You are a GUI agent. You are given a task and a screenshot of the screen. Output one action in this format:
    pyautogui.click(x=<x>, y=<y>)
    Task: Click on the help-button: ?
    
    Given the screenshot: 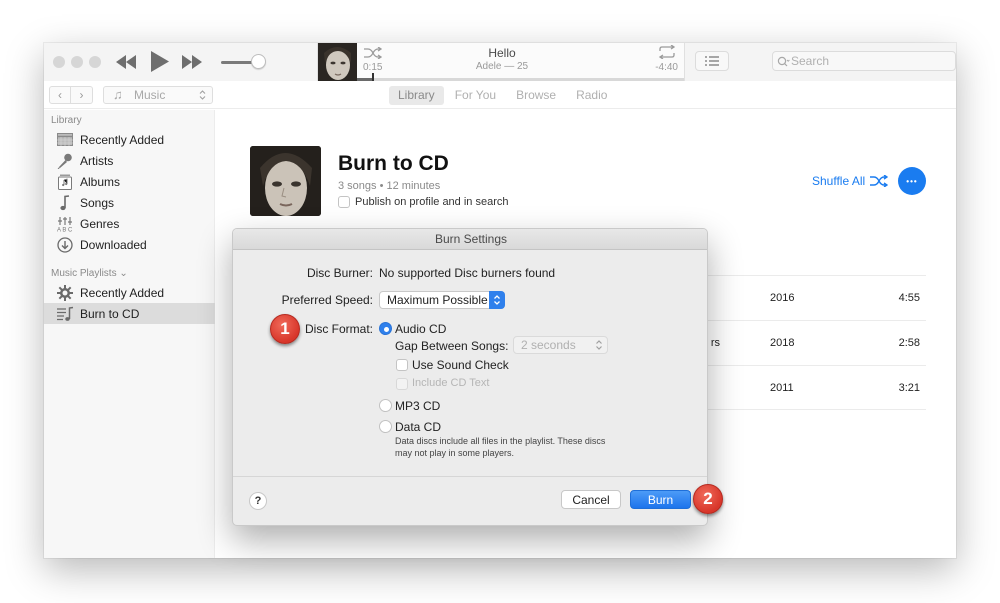 What is the action you would take?
    pyautogui.click(x=258, y=501)
    